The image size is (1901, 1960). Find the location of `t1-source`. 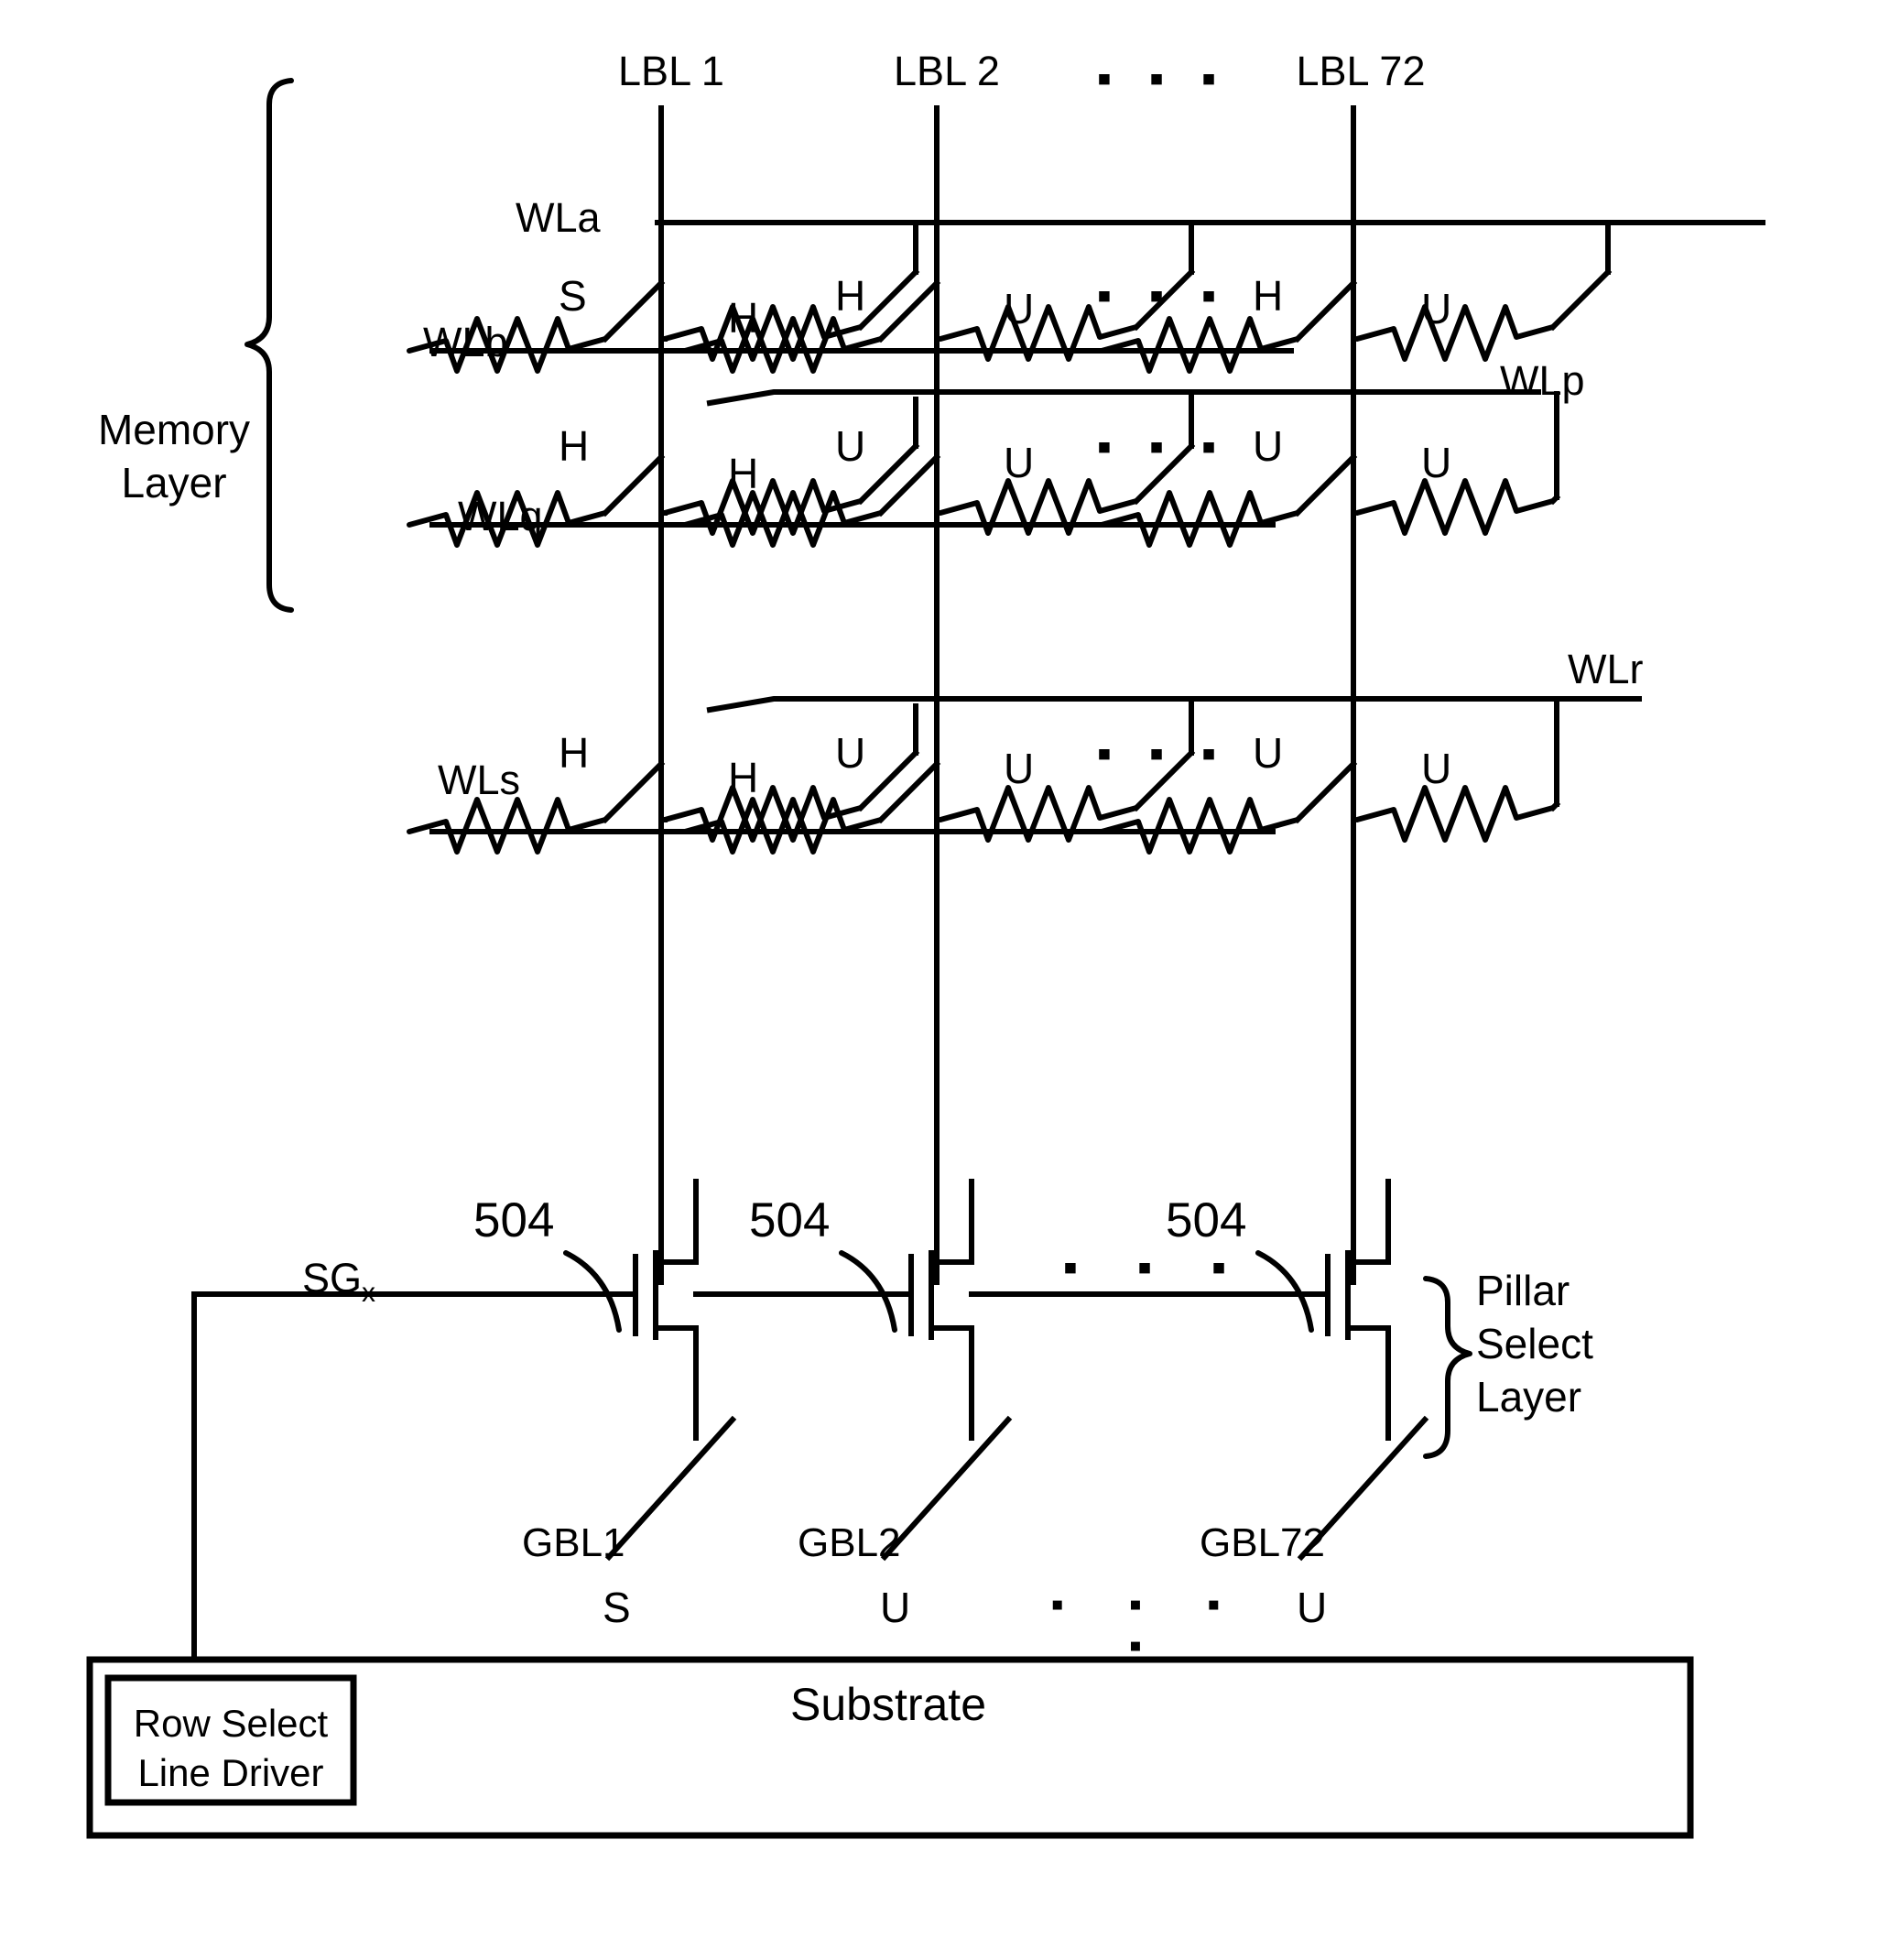

t1-source is located at coordinates (676, 1383).